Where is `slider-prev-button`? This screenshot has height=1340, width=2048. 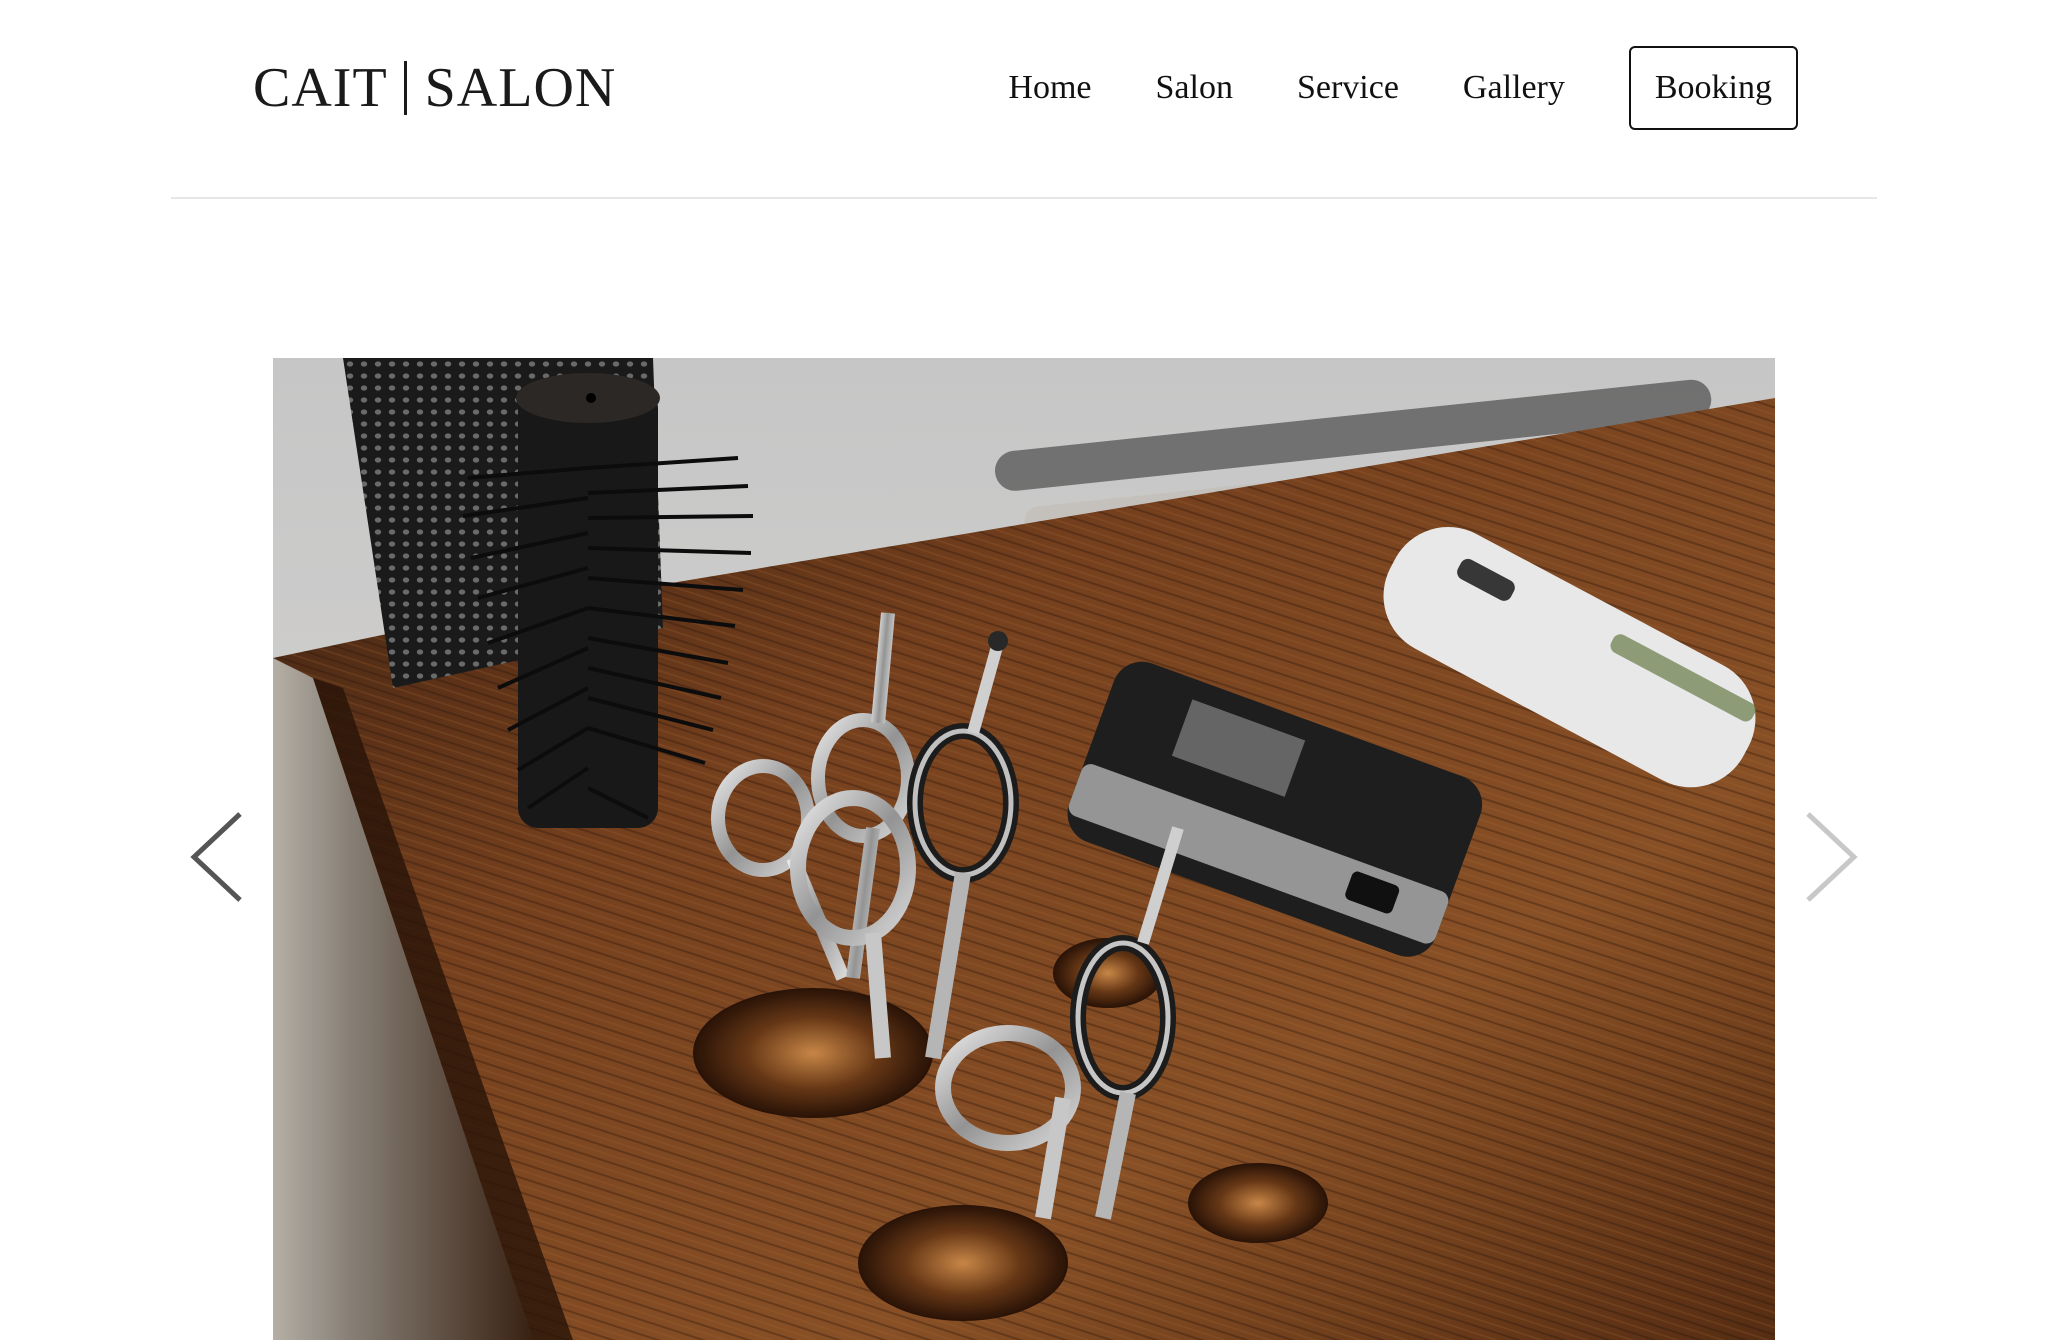
slider-prev-button is located at coordinates (218, 857).